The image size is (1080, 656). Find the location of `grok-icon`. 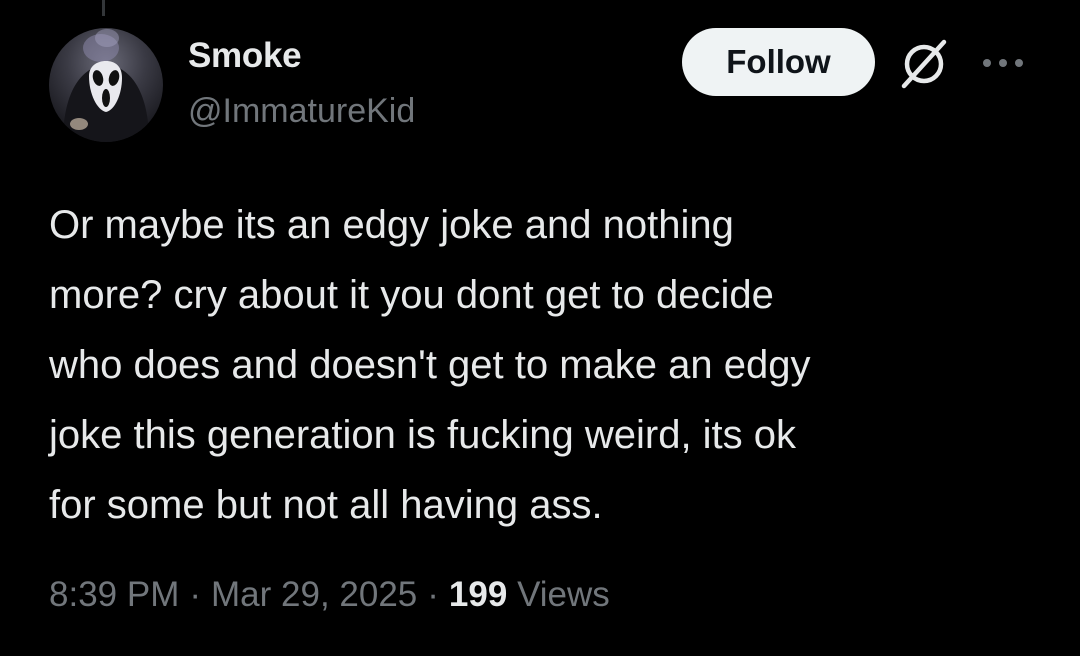

grok-icon is located at coordinates (924, 64).